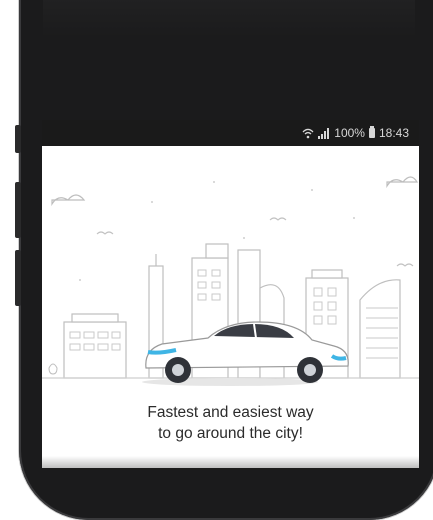 The width and height of the screenshot is (433, 520). Describe the element at coordinates (278, 219) in the screenshot. I see `bird-center` at that location.